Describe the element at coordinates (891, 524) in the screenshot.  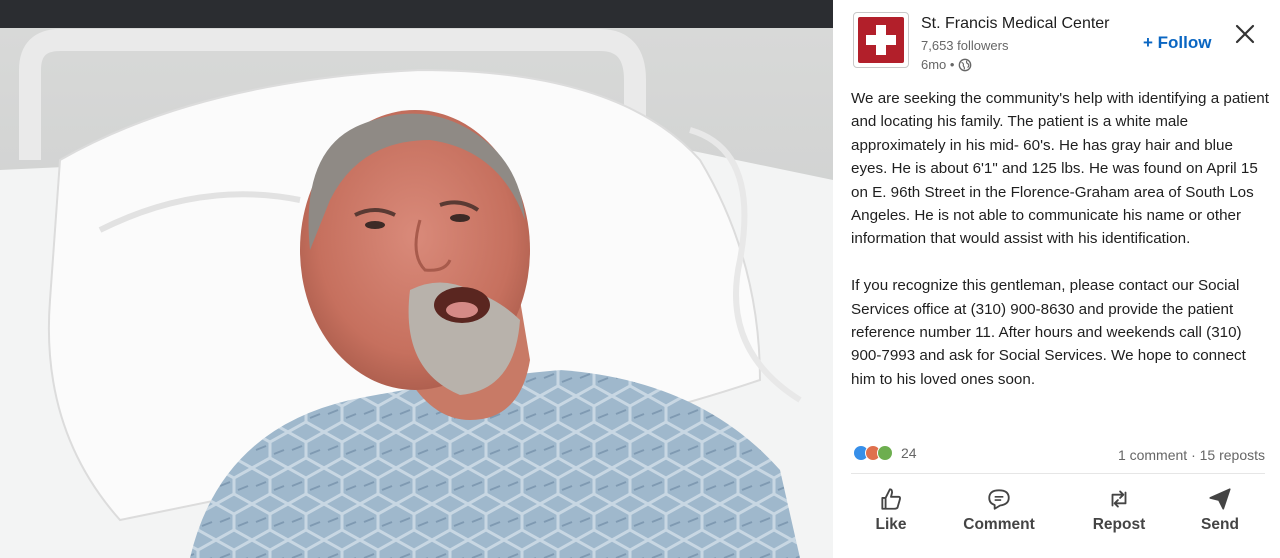
I see `like-label: Like` at that location.